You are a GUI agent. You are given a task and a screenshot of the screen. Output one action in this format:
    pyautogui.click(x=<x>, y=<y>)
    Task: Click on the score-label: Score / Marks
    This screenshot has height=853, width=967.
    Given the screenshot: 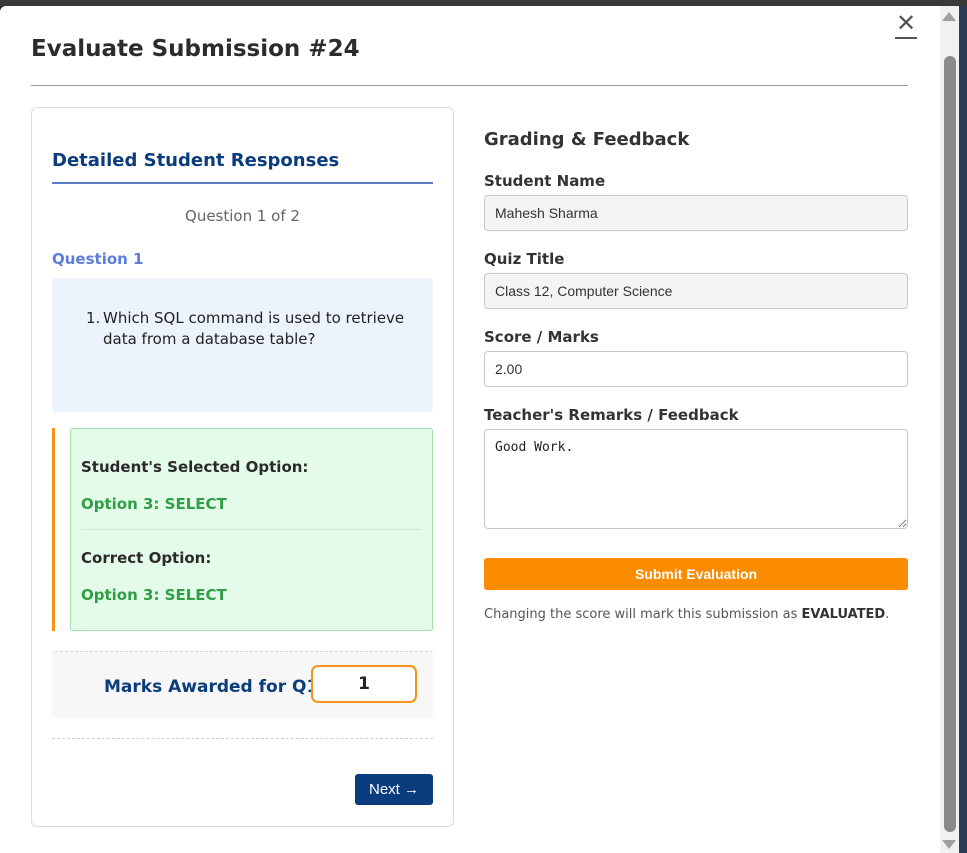 What is the action you would take?
    pyautogui.click(x=541, y=337)
    